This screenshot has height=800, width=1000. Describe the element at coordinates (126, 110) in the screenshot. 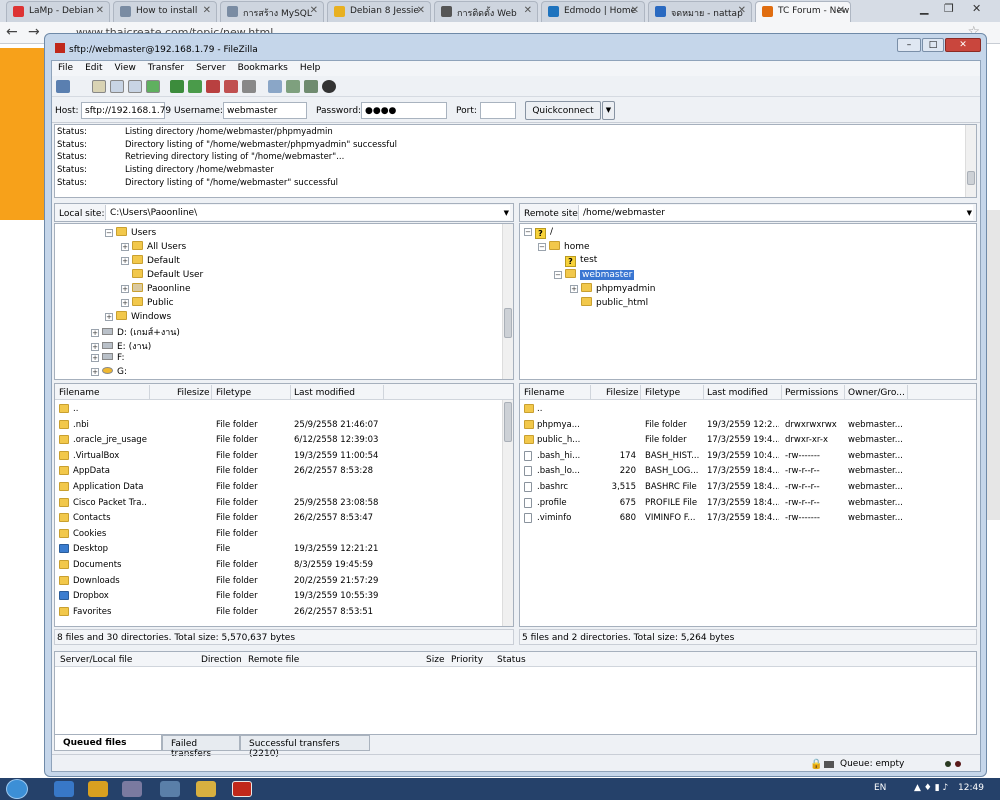

I see `host-input: sftp://192.168.1.79` at that location.